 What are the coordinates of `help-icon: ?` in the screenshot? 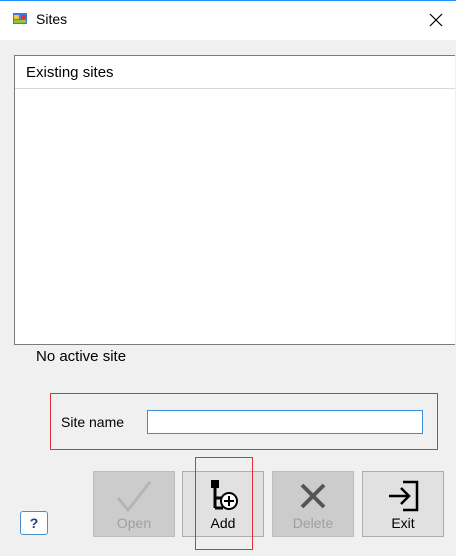 It's located at (34, 523).